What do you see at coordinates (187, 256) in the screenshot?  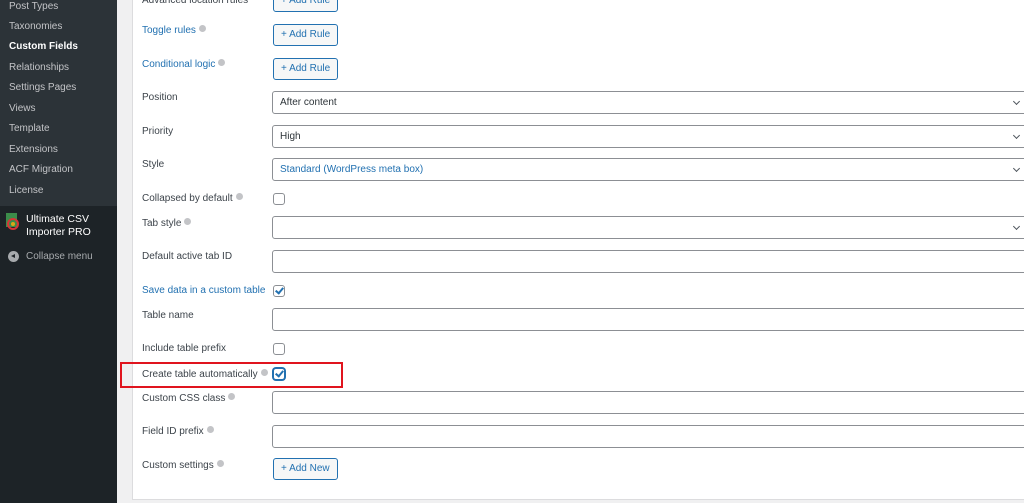 I see `default-active-tab-label: Default active tab ID` at bounding box center [187, 256].